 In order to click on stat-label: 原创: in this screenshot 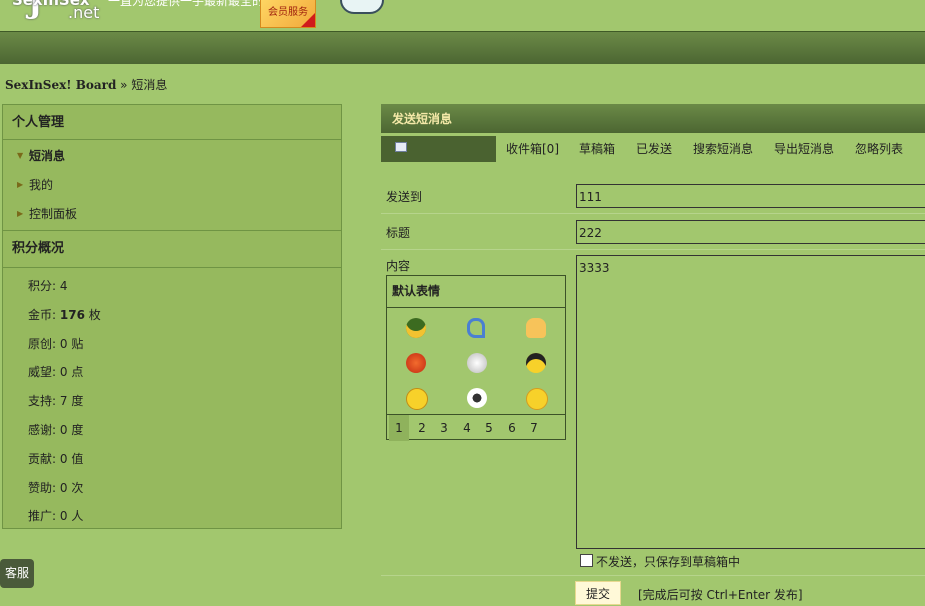, I will do `click(42, 343)`.